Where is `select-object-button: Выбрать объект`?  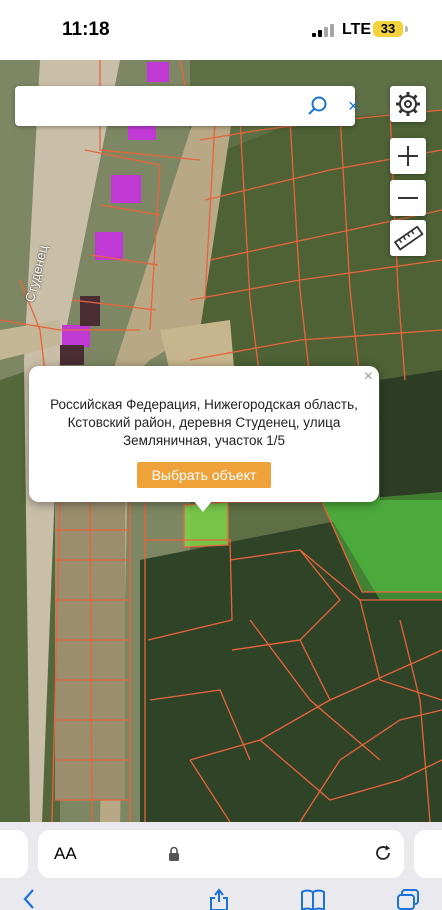
select-object-button: Выбрать объект is located at coordinates (204, 475).